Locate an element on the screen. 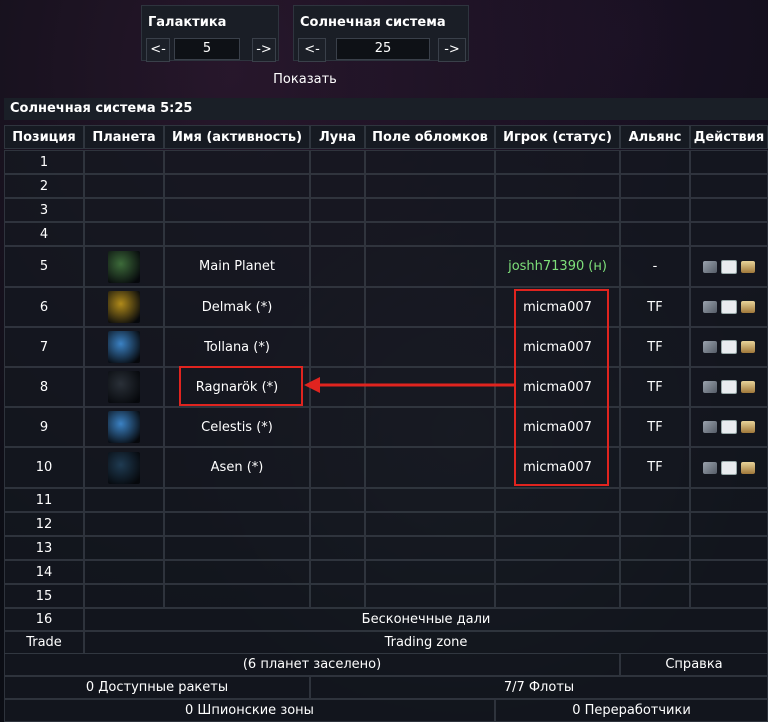  dark-blue-planet-icon is located at coordinates (124, 467).